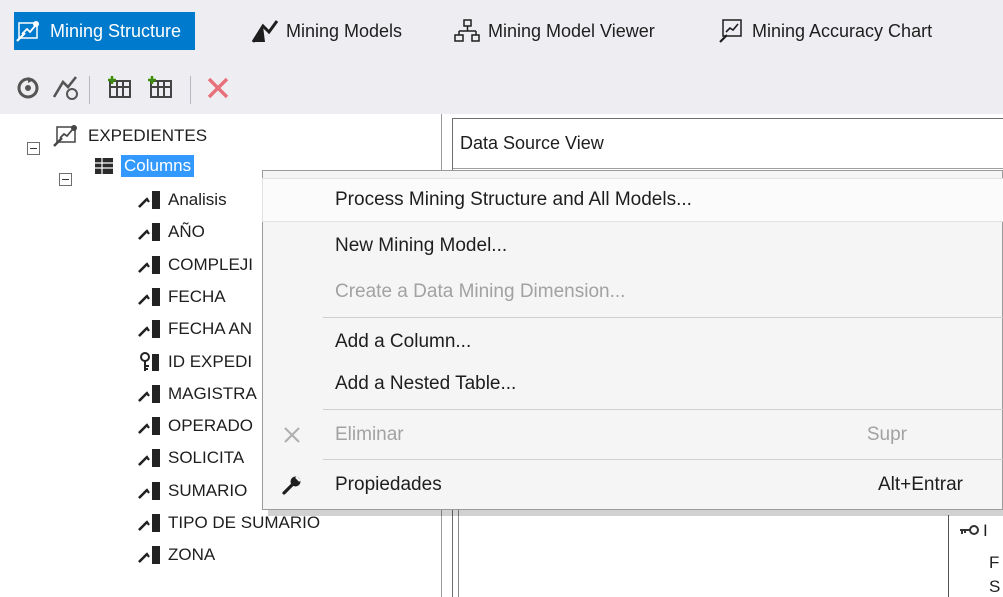 The image size is (1003, 597). I want to click on menu-item-properties: Propiedades Alt+Entrar, so click(633, 485).